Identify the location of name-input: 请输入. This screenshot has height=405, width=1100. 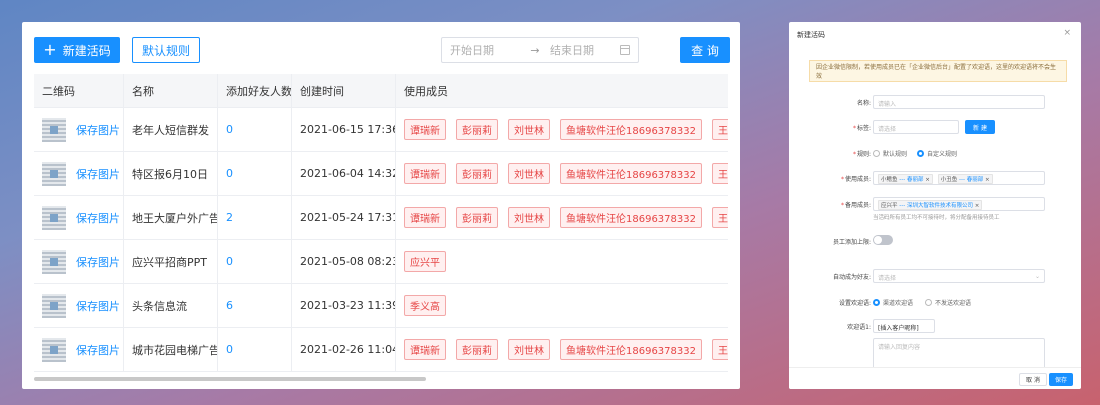
(959, 102).